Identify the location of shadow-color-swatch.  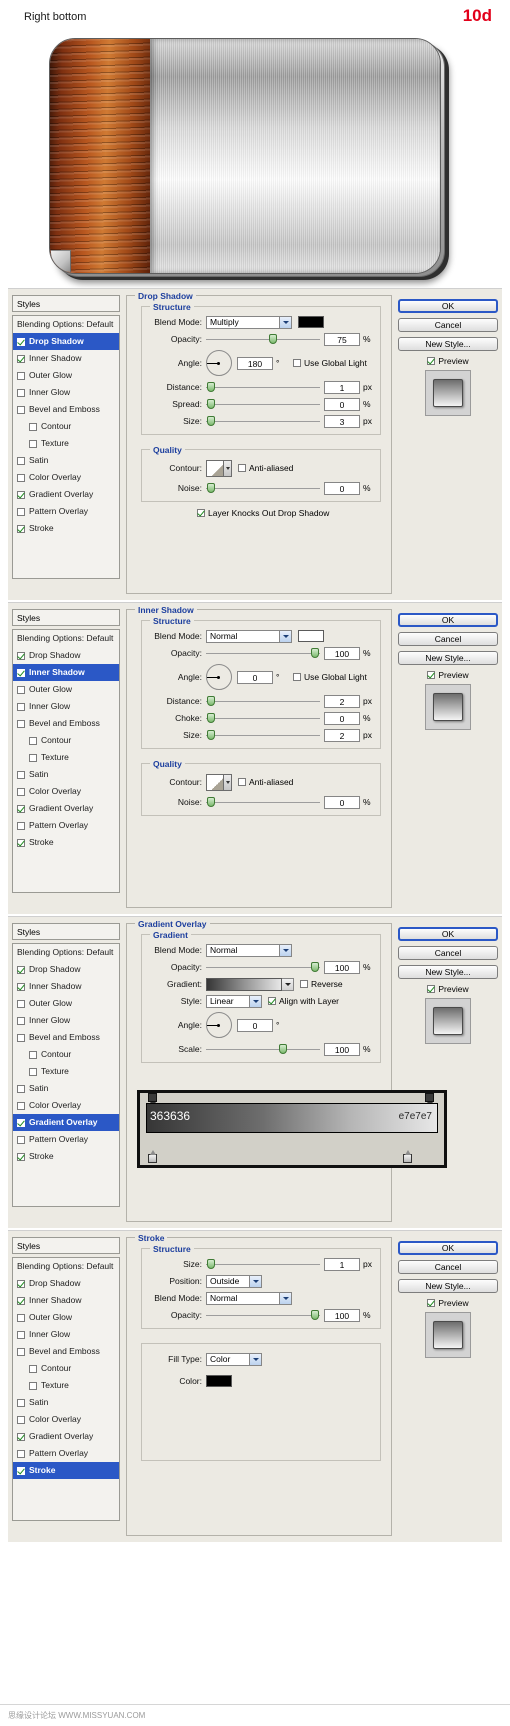
(311, 322).